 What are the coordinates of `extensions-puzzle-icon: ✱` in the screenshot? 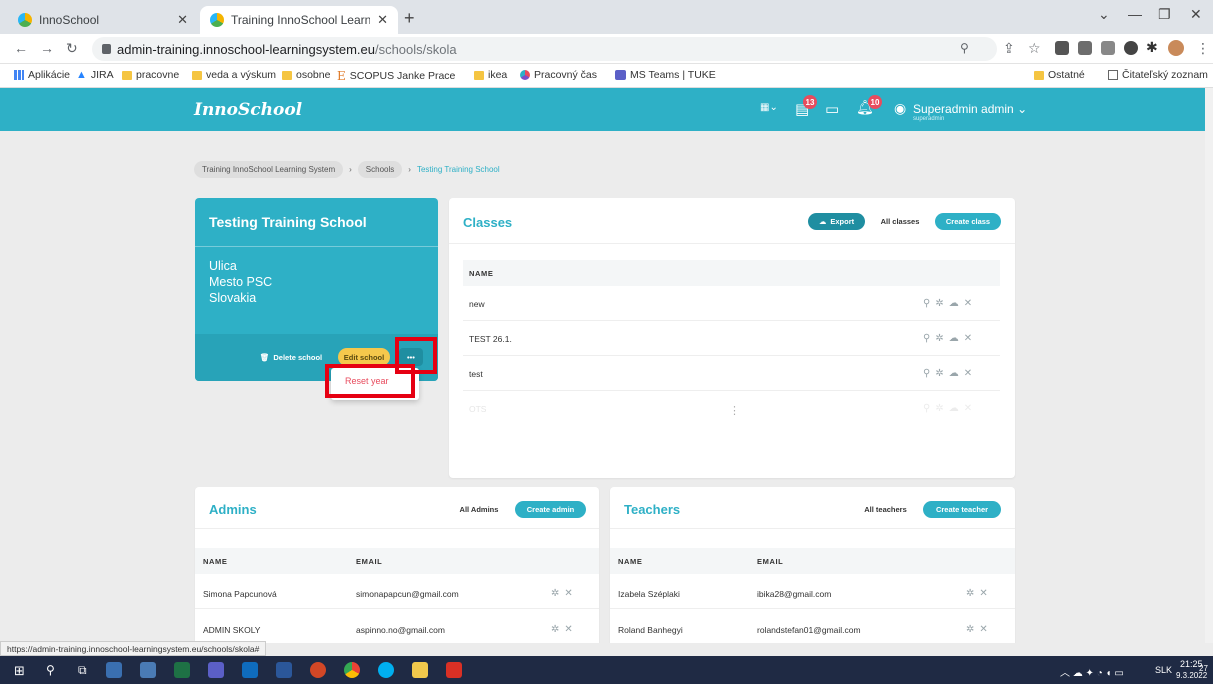 It's located at (1152, 47).